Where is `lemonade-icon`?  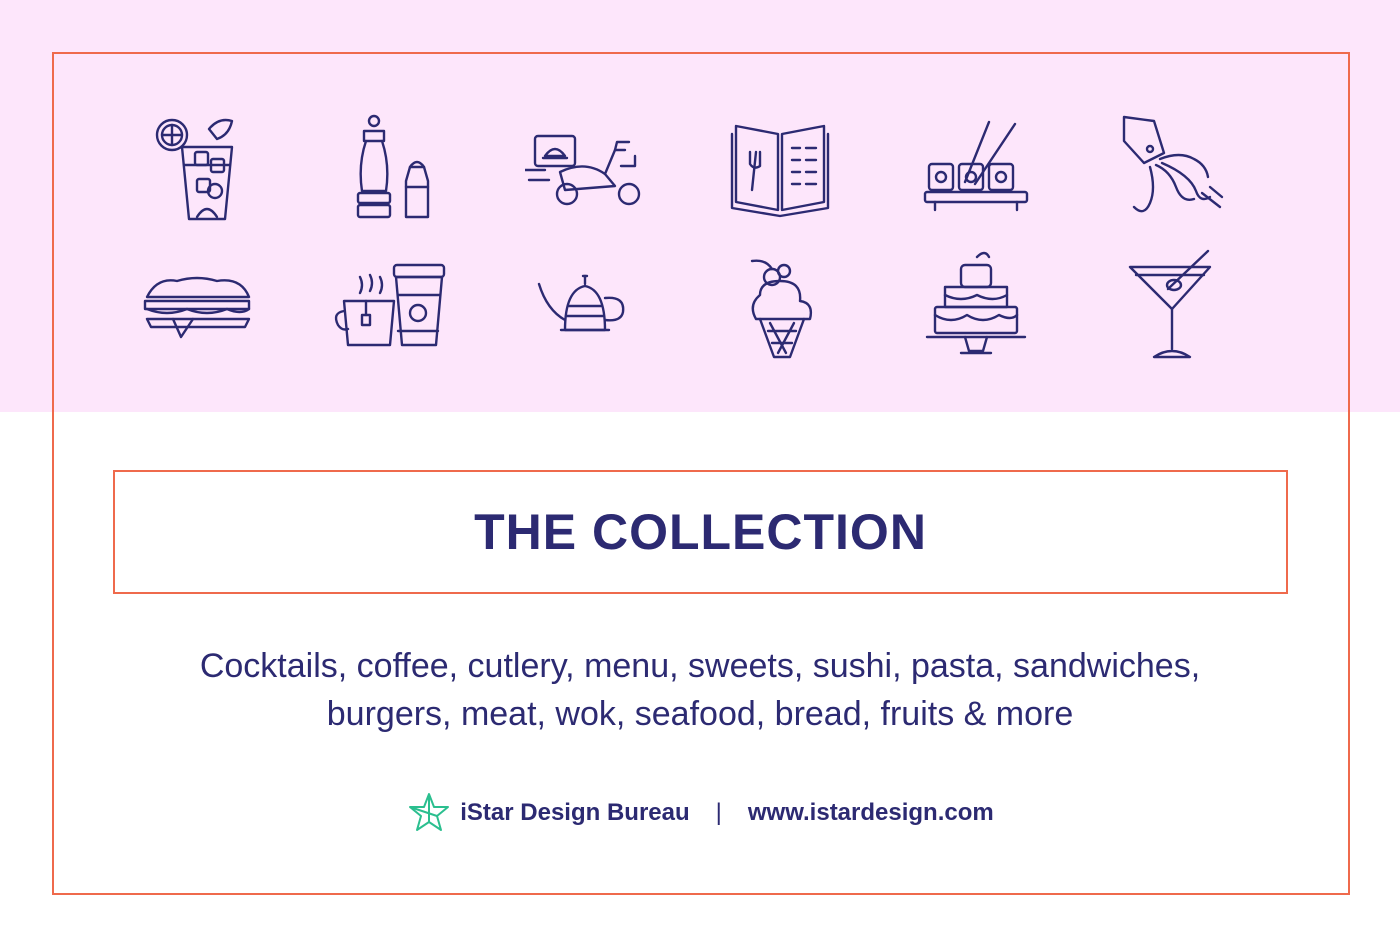
lemonade-icon is located at coordinates (197, 167).